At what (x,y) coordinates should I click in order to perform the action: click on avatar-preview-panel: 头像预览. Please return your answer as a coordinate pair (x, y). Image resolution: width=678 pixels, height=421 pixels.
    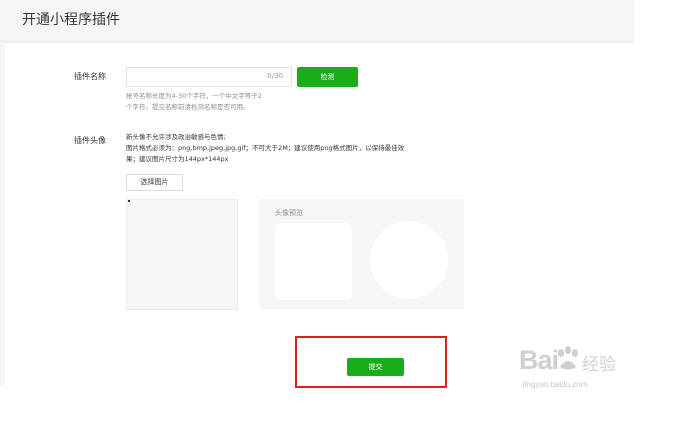
    Looking at the image, I should click on (361, 254).